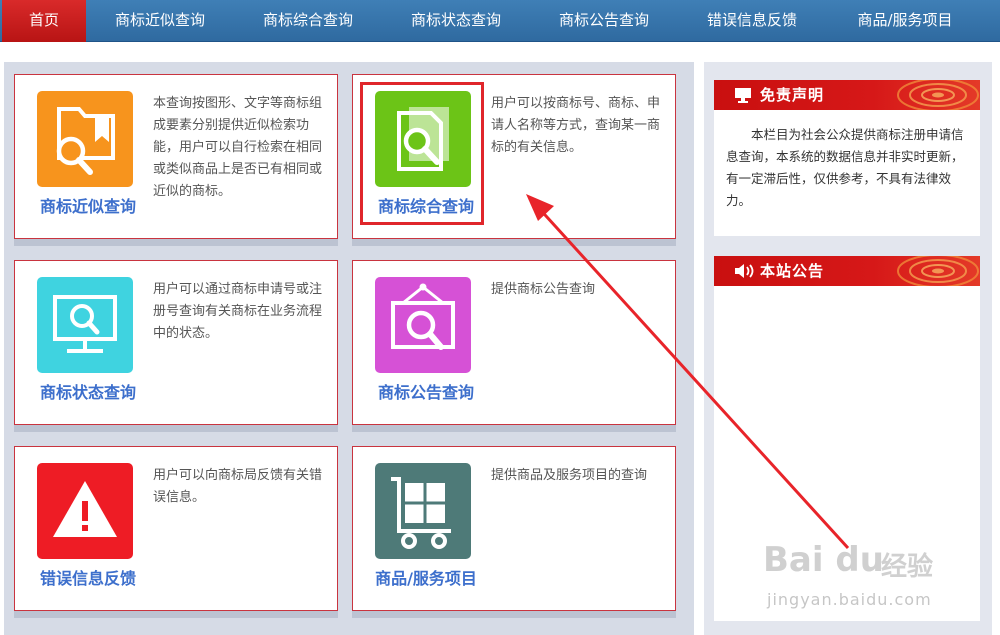  What do you see at coordinates (308, 21) in the screenshot?
I see `nav-item-comprehensive-search: 商标综合查询` at bounding box center [308, 21].